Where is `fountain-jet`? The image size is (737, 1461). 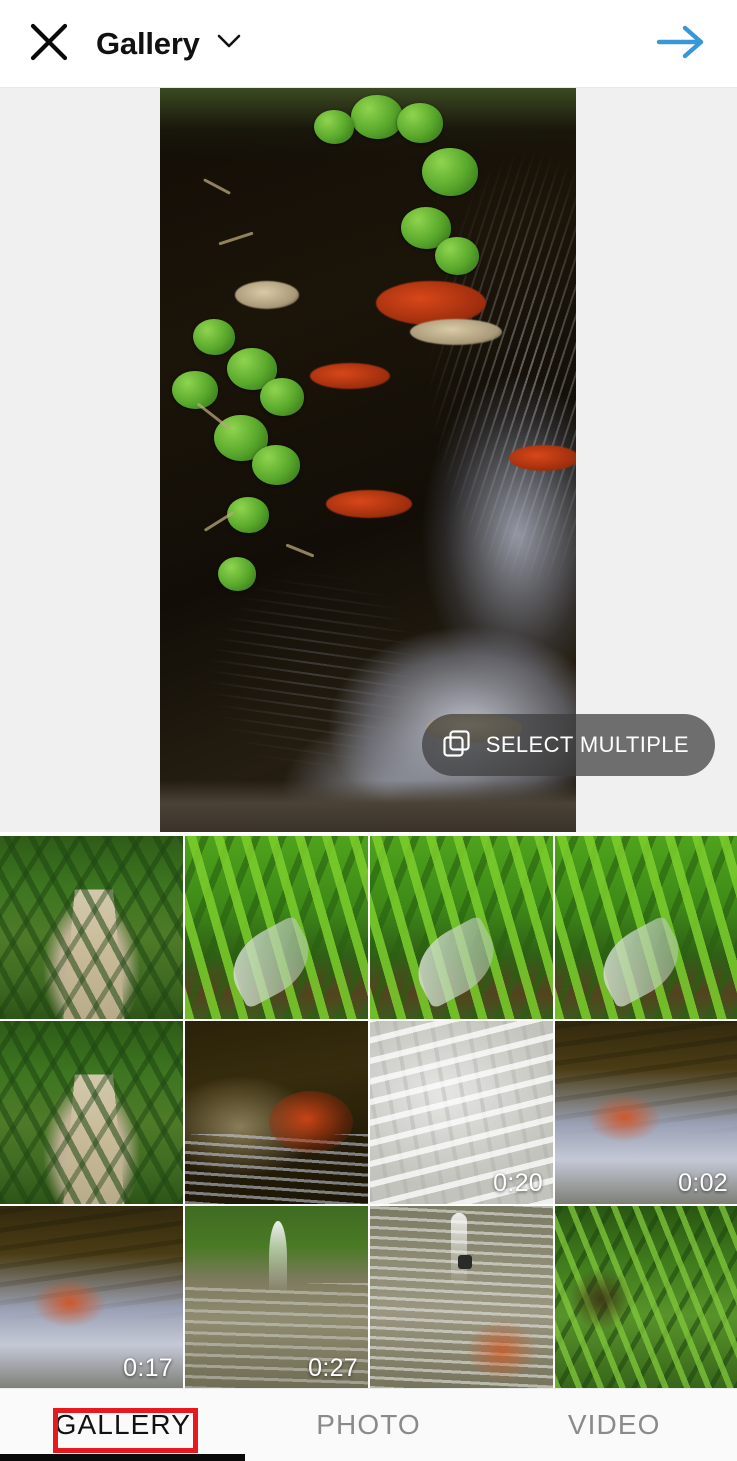
fountain-jet is located at coordinates (458, 1250).